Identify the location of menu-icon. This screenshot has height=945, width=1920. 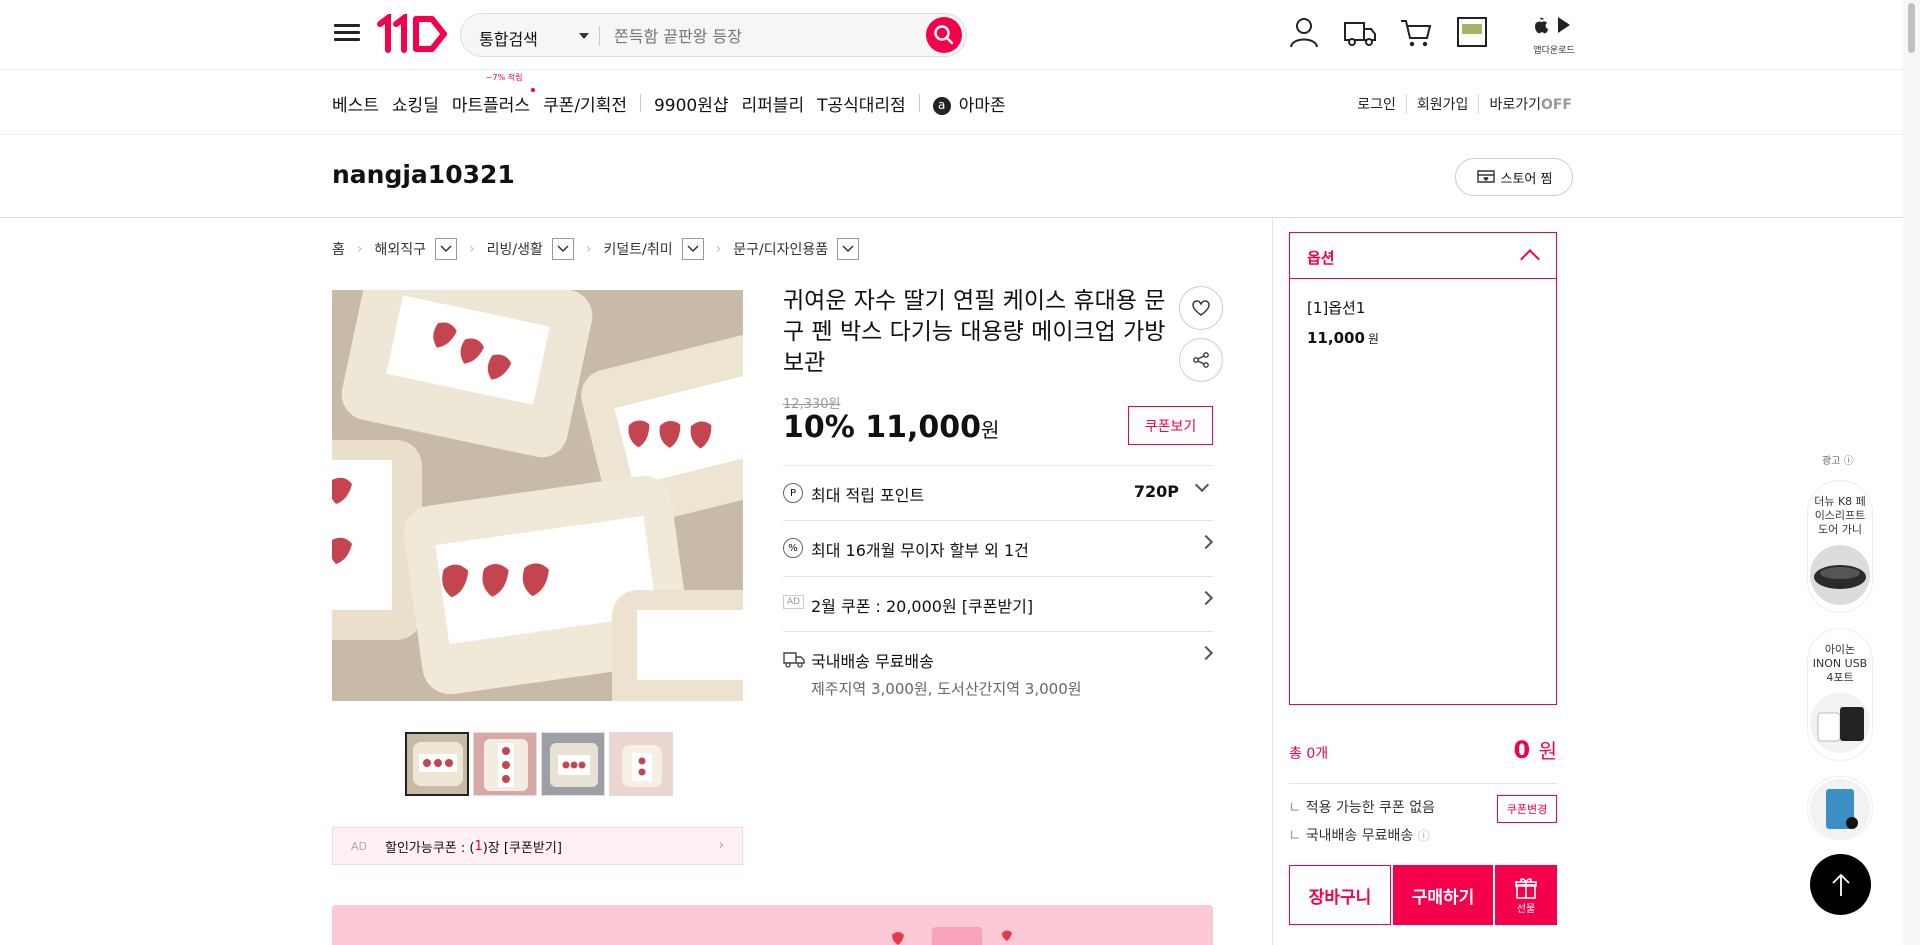
(347, 33).